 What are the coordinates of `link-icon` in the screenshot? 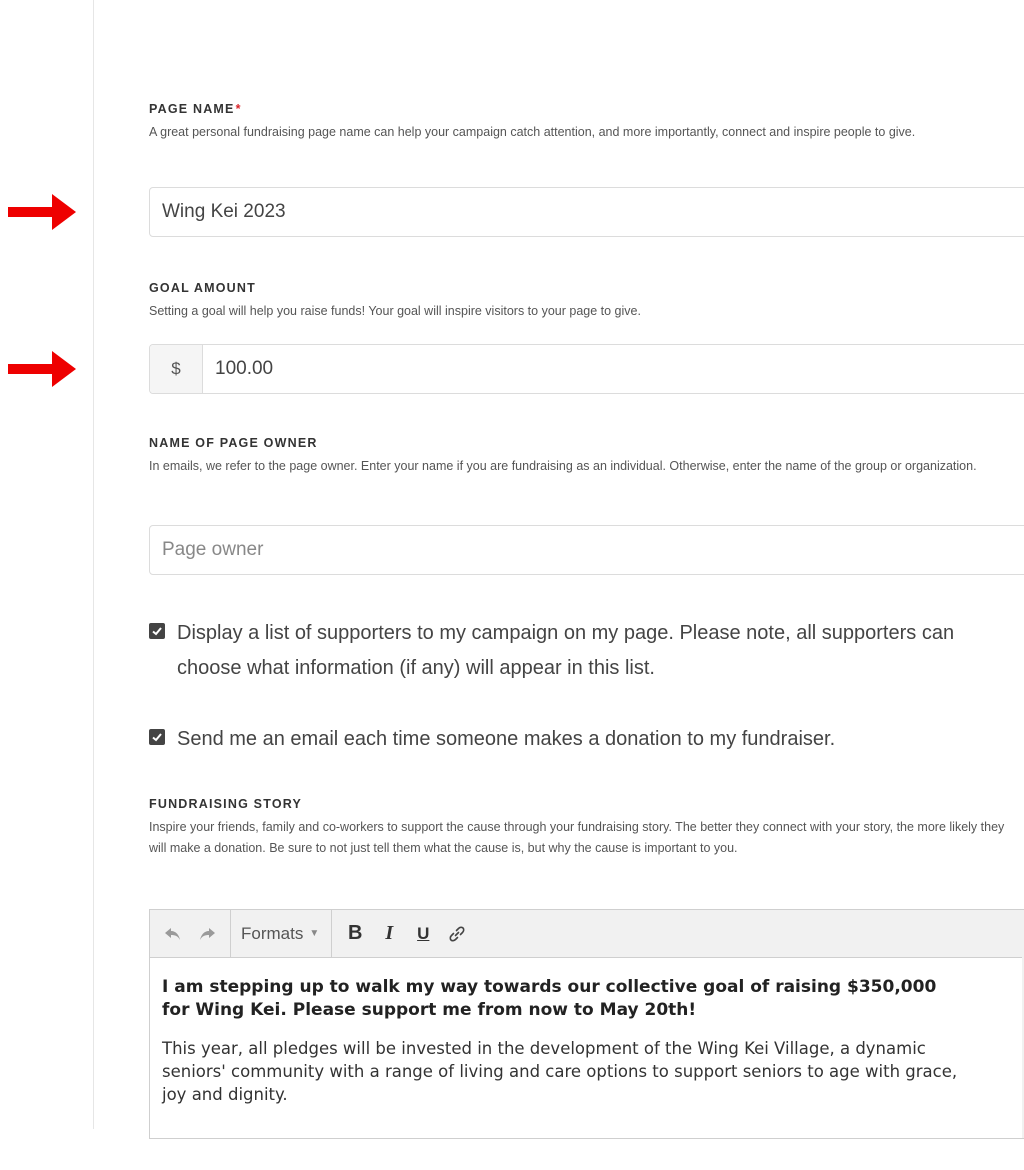 It's located at (457, 933).